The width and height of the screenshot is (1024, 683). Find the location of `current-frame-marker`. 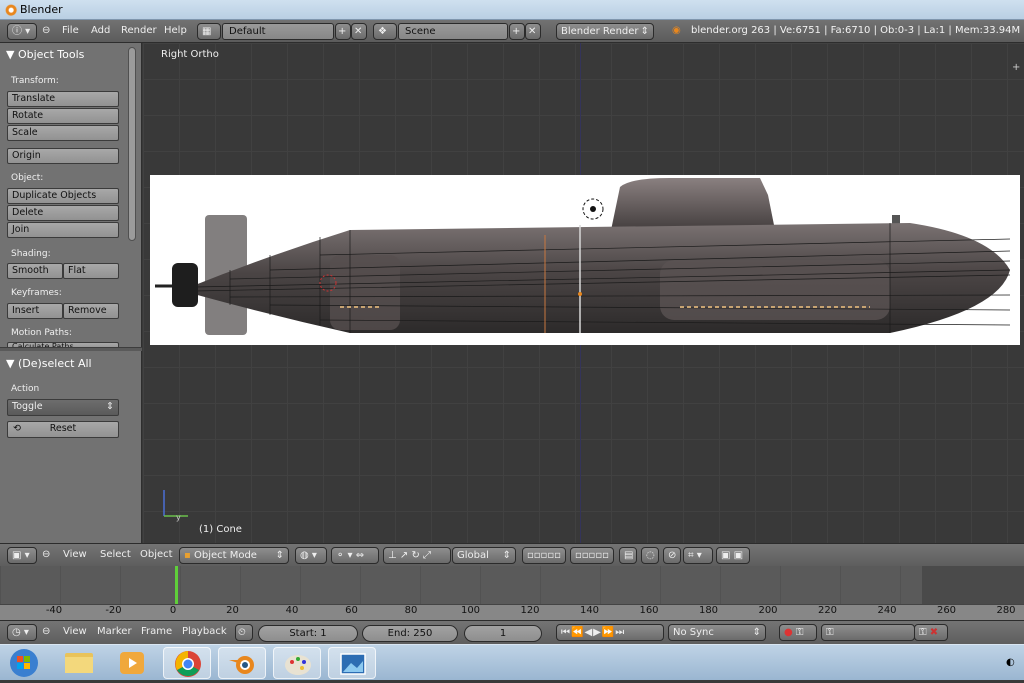

current-frame-marker is located at coordinates (176, 586).